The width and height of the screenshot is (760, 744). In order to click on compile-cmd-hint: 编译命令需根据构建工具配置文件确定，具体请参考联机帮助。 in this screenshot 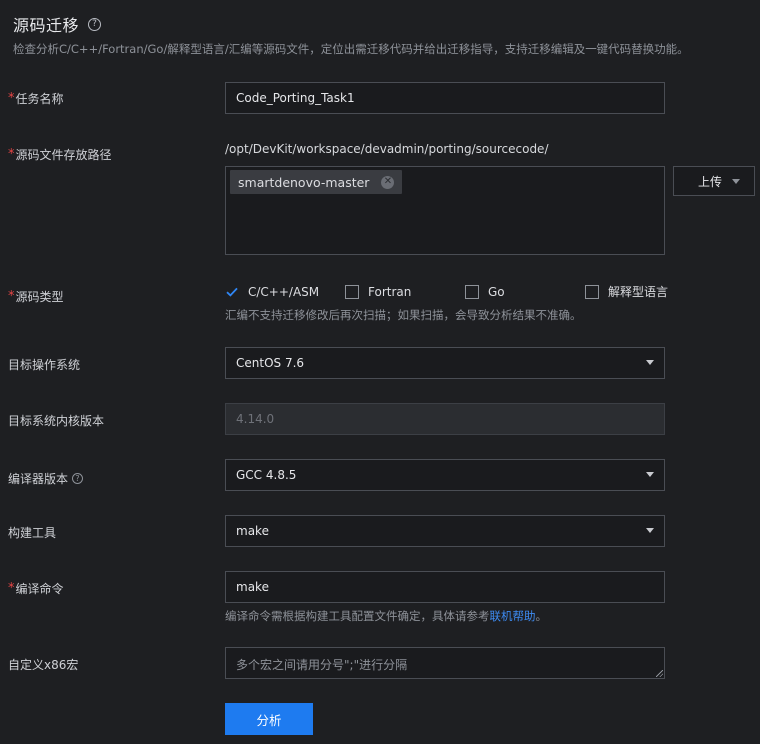, I will do `click(386, 616)`.